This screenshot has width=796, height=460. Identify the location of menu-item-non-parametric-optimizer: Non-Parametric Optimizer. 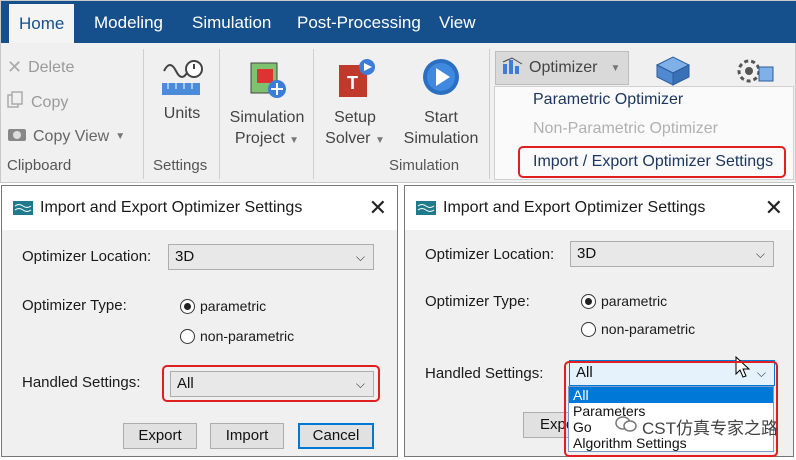
(625, 128).